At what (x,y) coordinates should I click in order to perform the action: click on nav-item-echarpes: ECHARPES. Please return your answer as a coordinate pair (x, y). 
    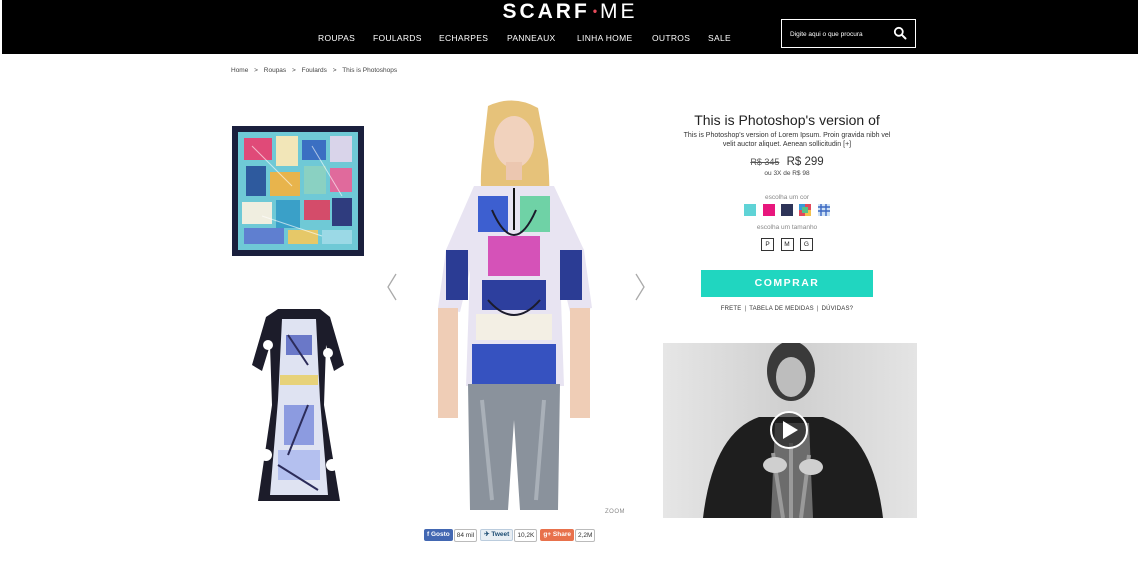
    Looking at the image, I should click on (463, 38).